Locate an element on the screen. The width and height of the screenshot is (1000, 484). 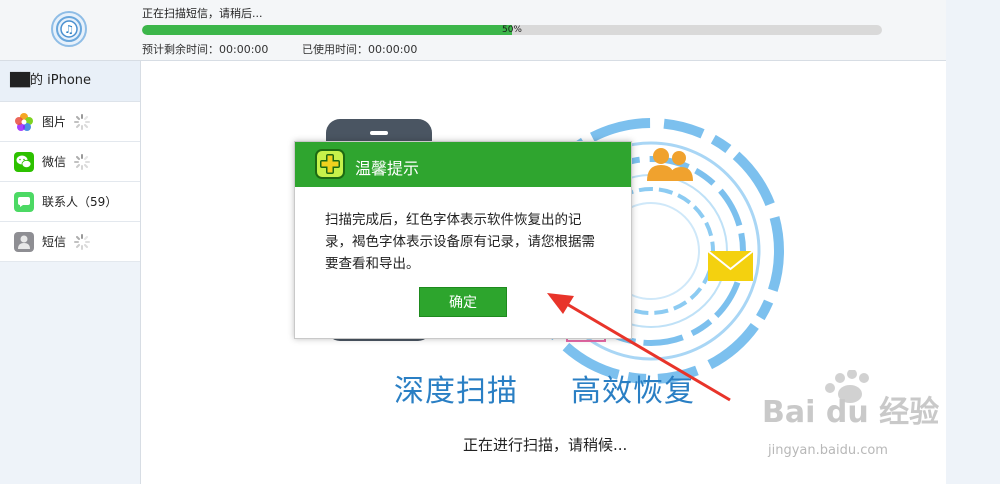
messages-icon is located at coordinates (24, 241).